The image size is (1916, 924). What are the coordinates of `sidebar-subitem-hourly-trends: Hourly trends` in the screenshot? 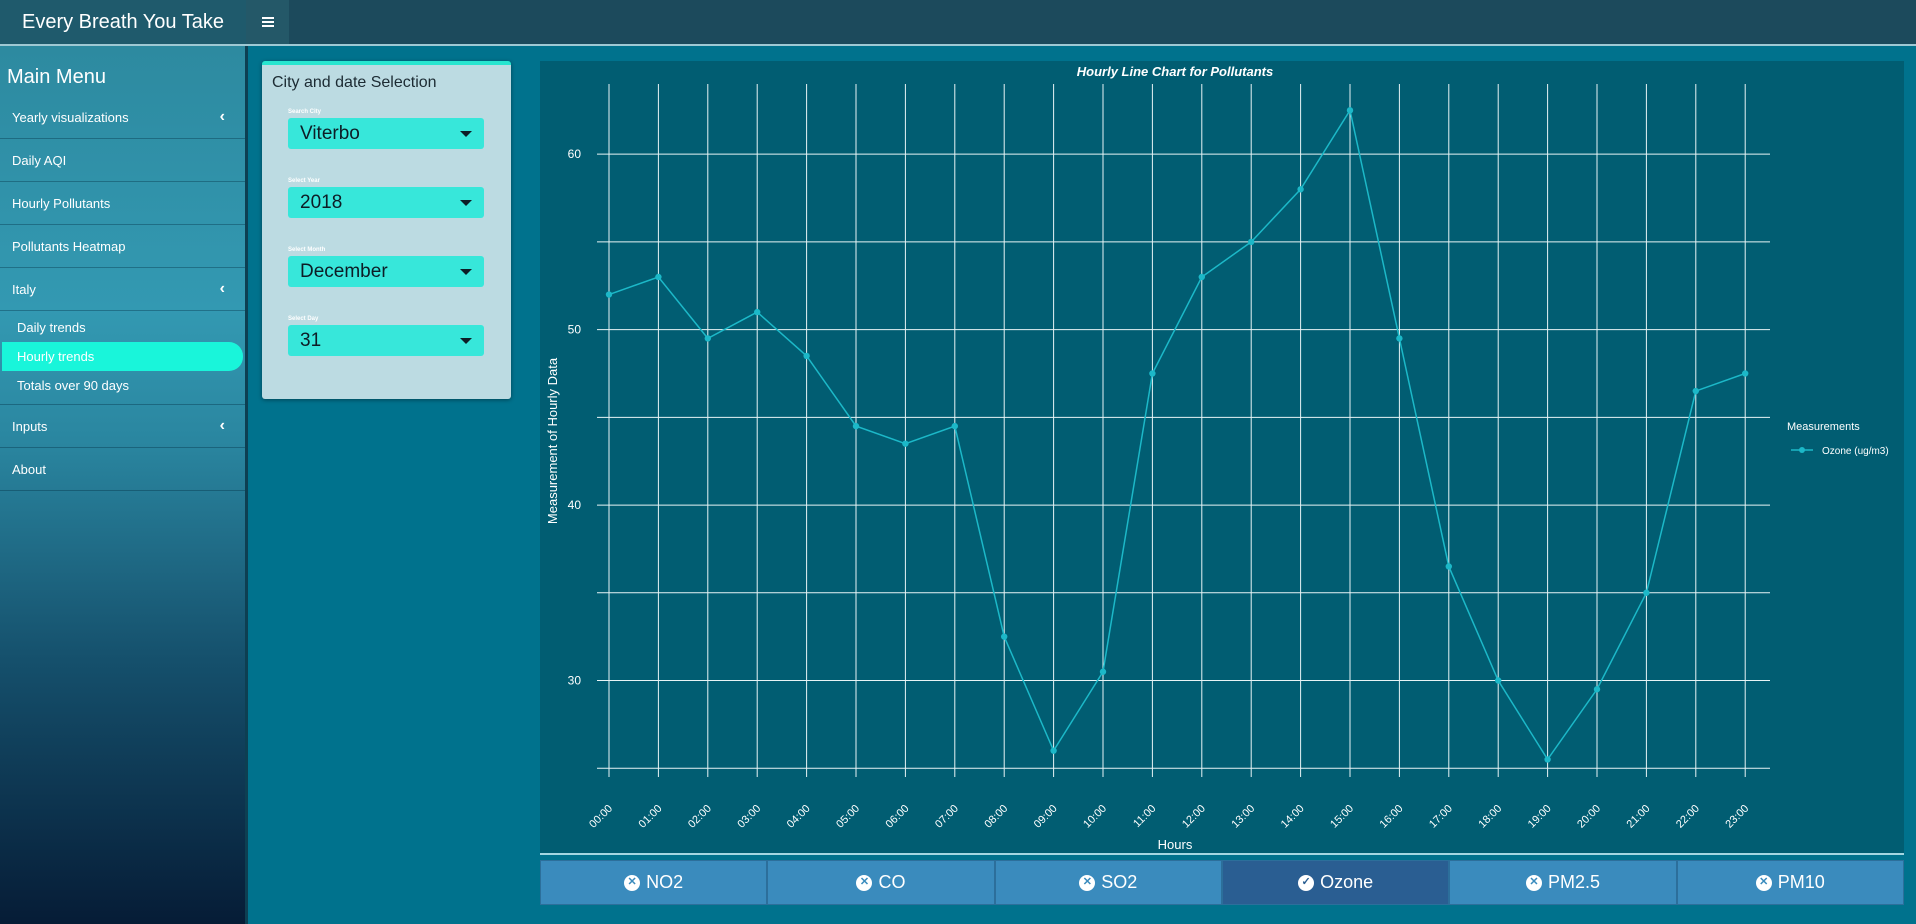 It's located at (122, 356).